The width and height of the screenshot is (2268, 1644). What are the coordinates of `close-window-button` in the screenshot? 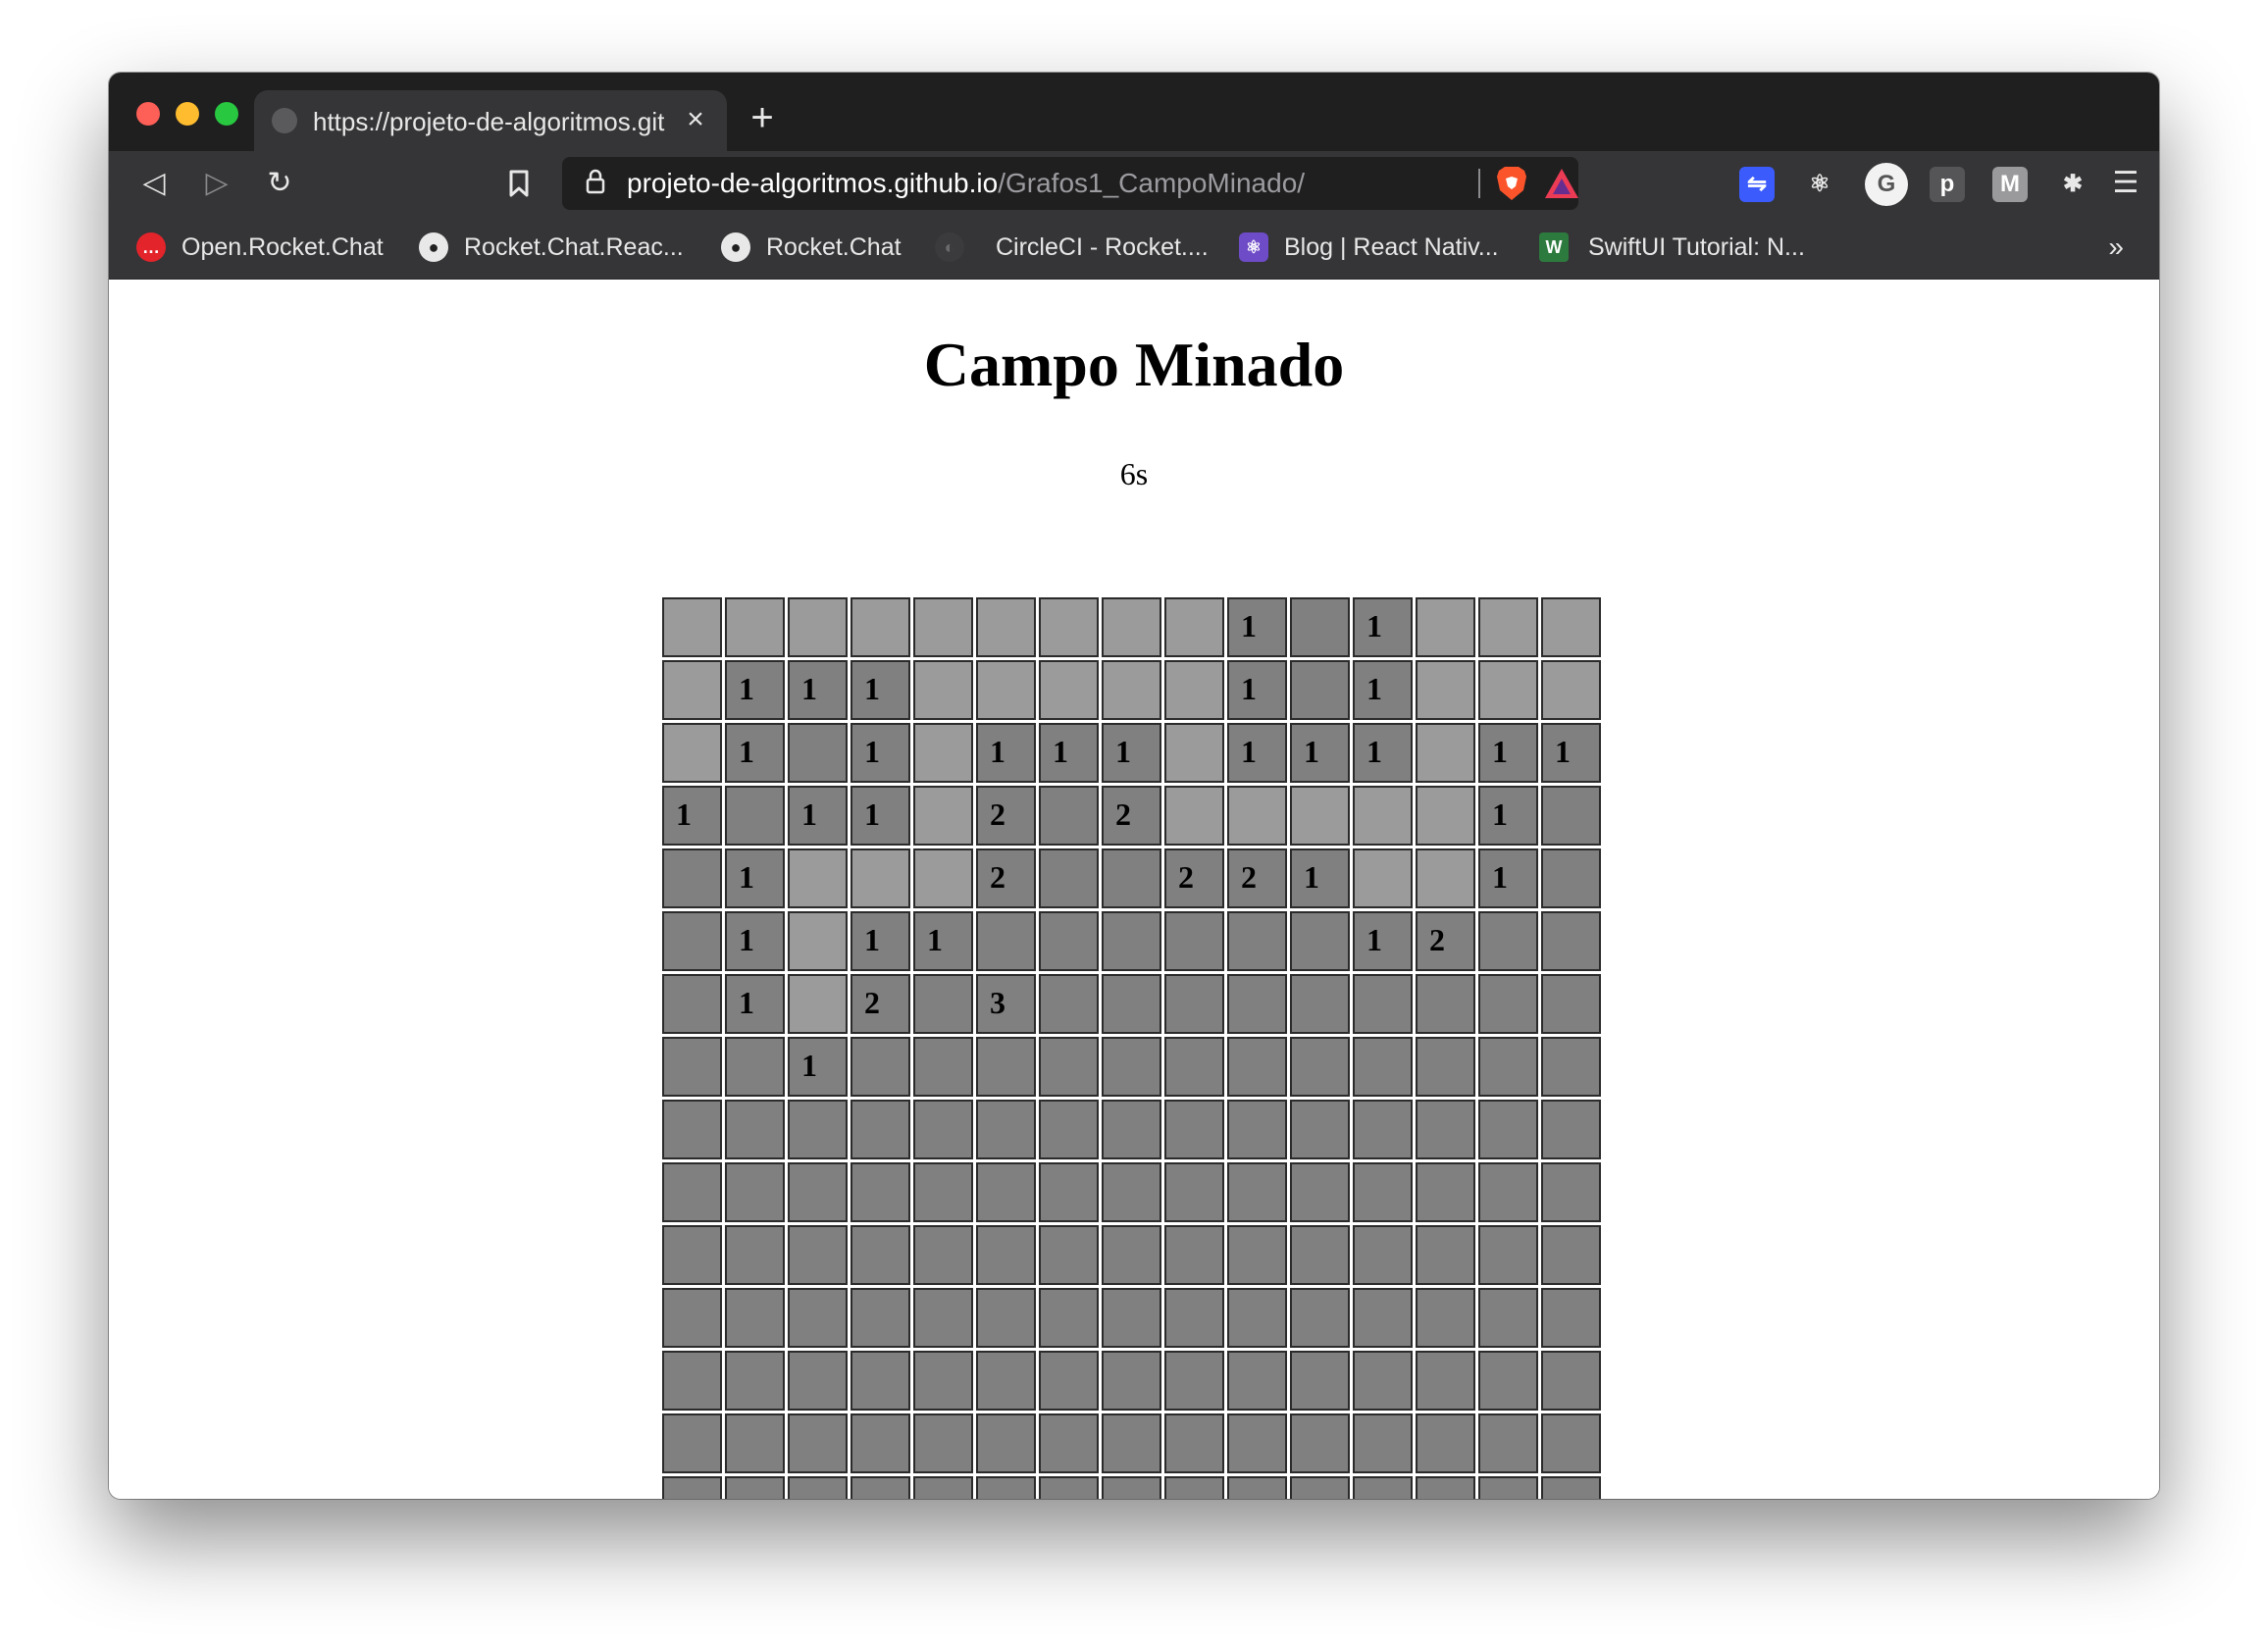 It's located at (148, 114).